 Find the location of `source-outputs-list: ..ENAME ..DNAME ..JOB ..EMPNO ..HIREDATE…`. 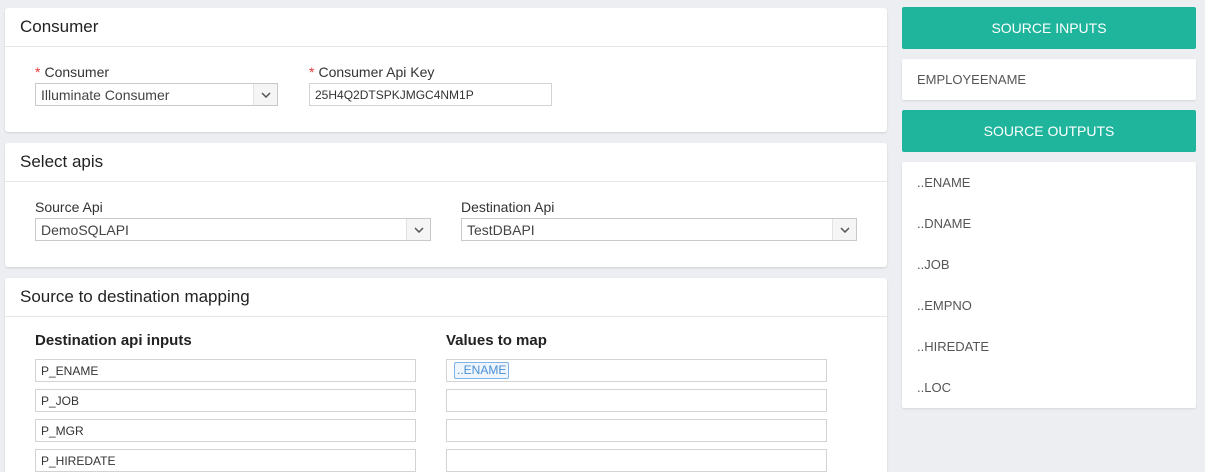

source-outputs-list: ..ENAME ..DNAME ..JOB ..EMPNO ..HIREDATE… is located at coordinates (1049, 285).